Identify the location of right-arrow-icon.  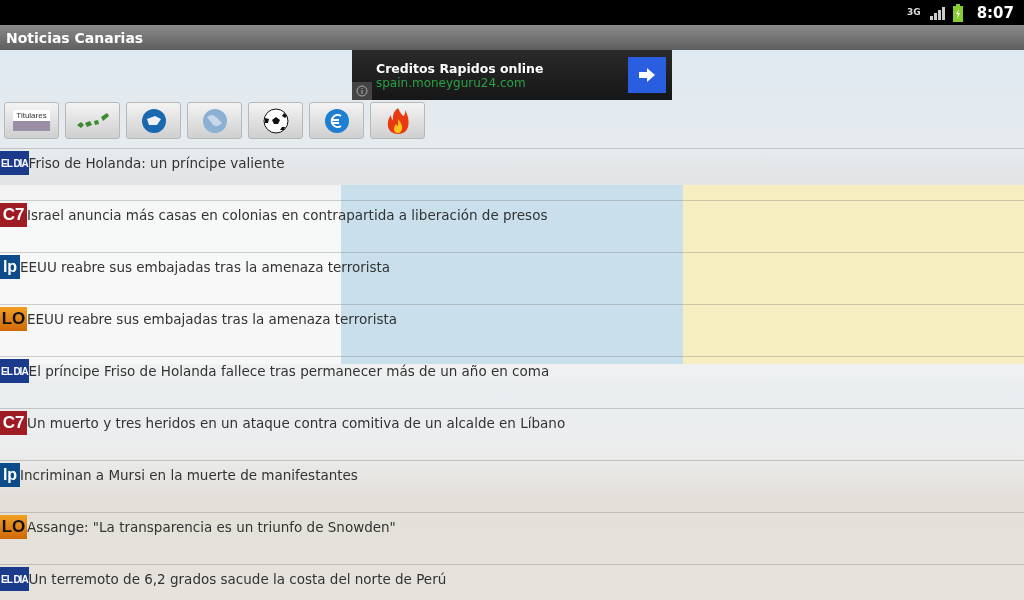
(647, 75).